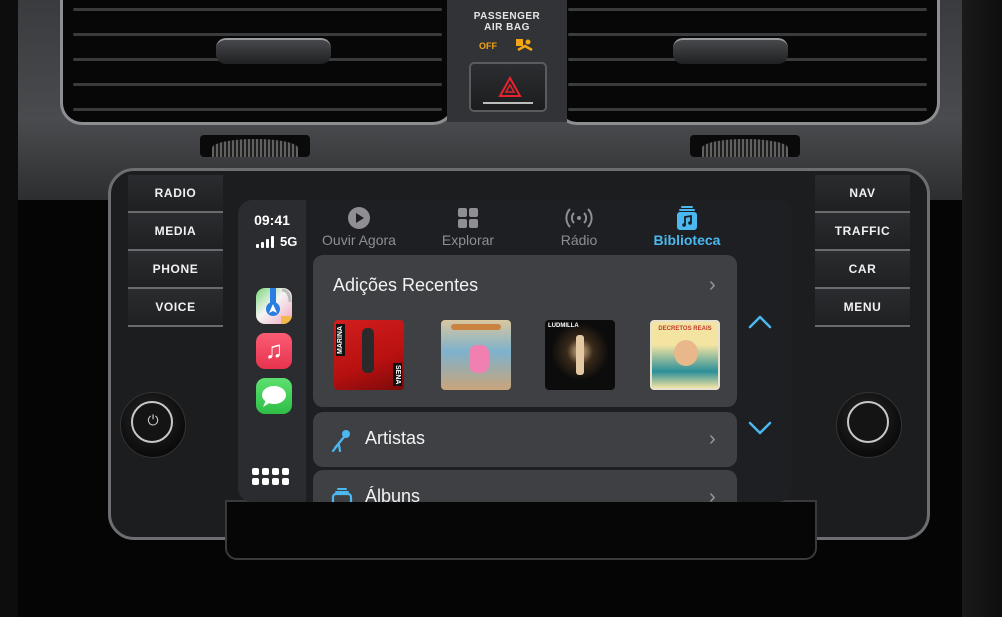 This screenshot has height=617, width=1002. What do you see at coordinates (395, 438) in the screenshot?
I see `row-label: Artistas` at bounding box center [395, 438].